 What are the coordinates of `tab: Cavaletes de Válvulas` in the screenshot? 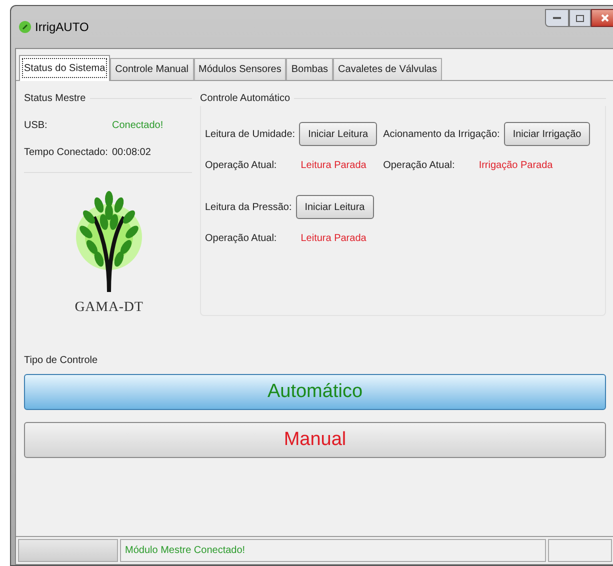 It's located at (387, 69).